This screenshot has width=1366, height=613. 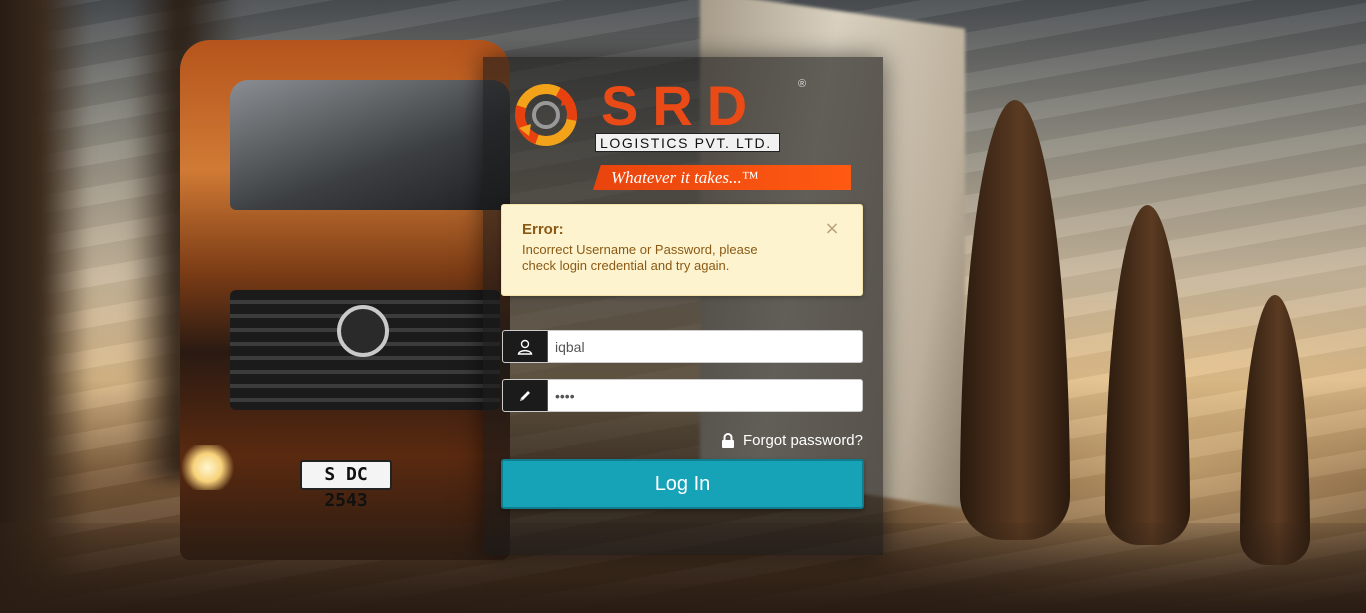 I want to click on forgot-password-label: Forgot password?, so click(x=802, y=440).